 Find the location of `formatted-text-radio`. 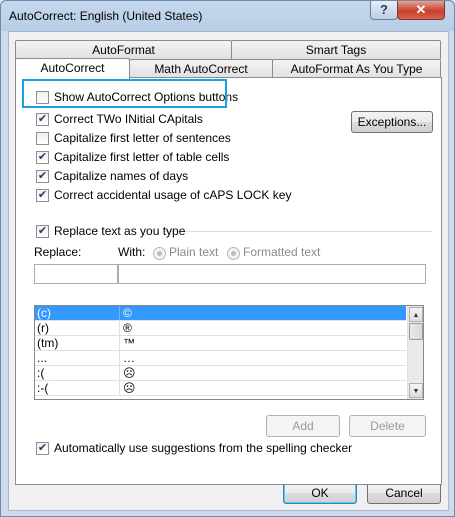

formatted-text-radio is located at coordinates (233, 253).